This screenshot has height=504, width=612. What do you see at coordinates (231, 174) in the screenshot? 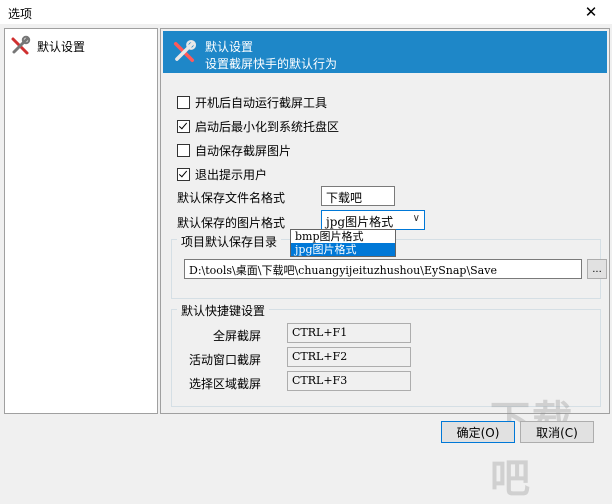
I see `option-label: 退出提示用户` at bounding box center [231, 174].